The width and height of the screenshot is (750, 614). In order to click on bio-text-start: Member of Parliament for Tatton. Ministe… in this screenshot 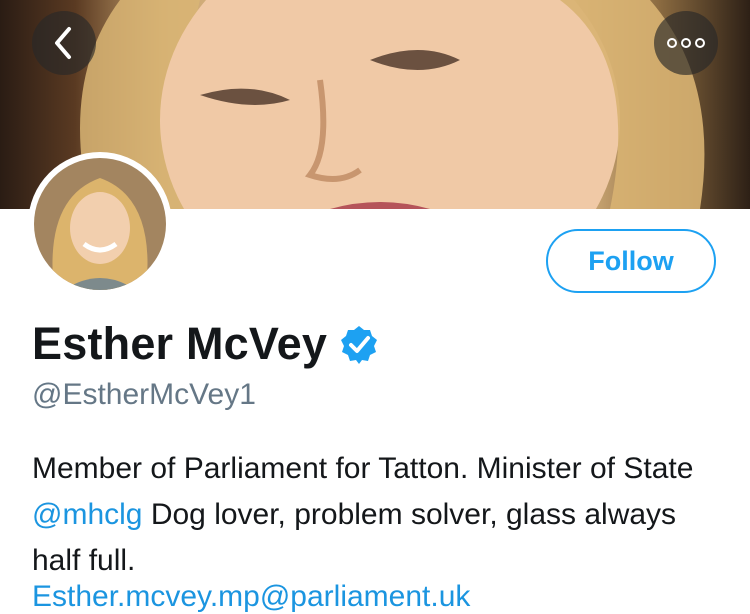, I will do `click(363, 468)`.